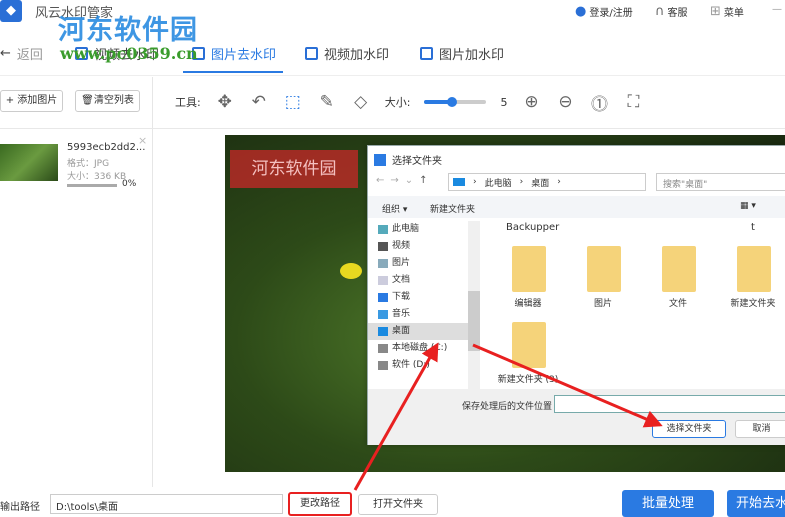 The height and width of the screenshot is (517, 785). Describe the element at coordinates (396, 416) in the screenshot. I see `arrow-to-tree` at that location.